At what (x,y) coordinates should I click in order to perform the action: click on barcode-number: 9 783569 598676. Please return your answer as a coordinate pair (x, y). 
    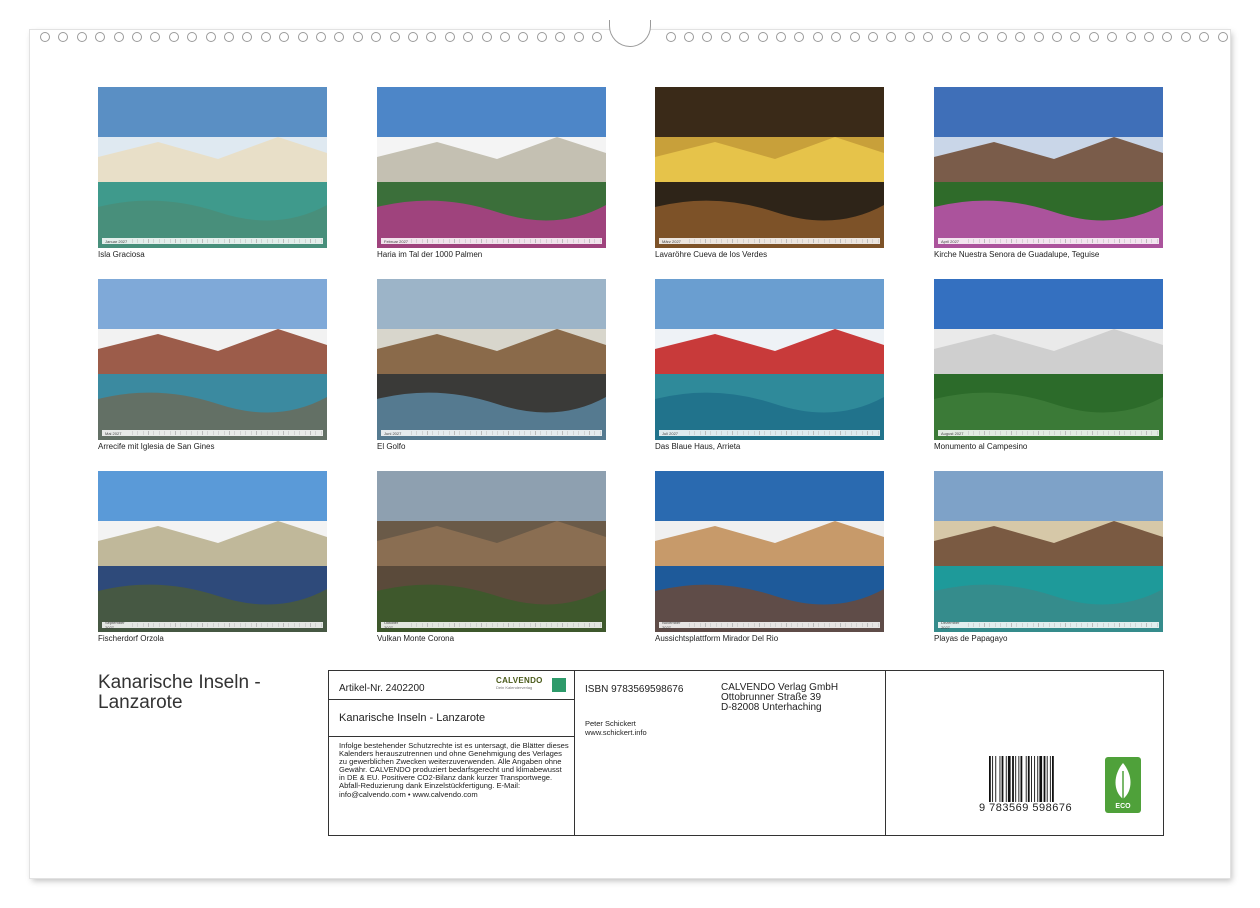
    Looking at the image, I should click on (1026, 808).